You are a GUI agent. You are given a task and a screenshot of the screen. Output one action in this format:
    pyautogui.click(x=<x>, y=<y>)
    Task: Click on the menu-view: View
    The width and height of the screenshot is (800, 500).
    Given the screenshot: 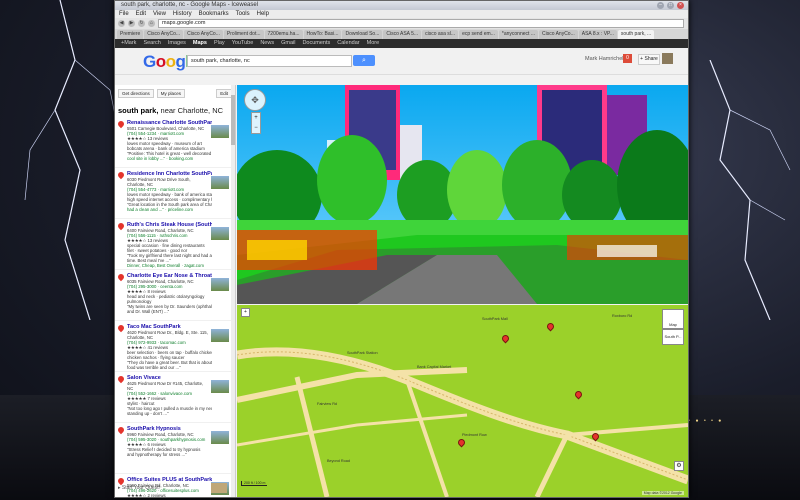 What is the action you would take?
    pyautogui.click(x=159, y=14)
    